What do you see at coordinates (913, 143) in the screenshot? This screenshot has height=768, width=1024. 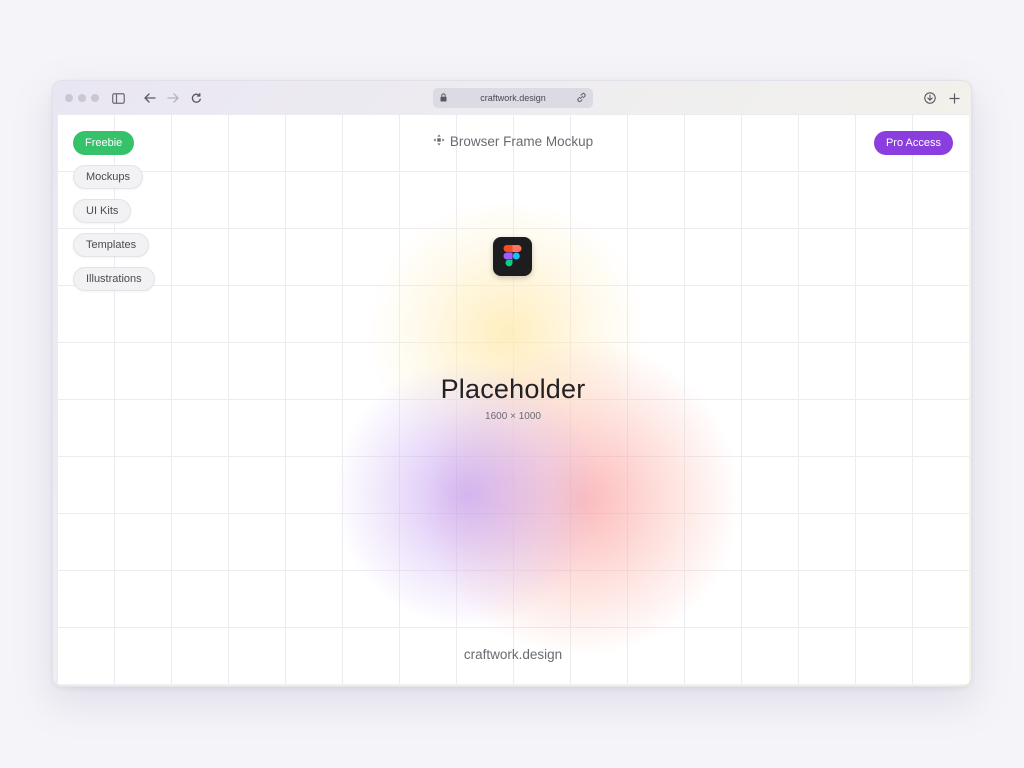 I see `pro-access-button: Pro Access` at bounding box center [913, 143].